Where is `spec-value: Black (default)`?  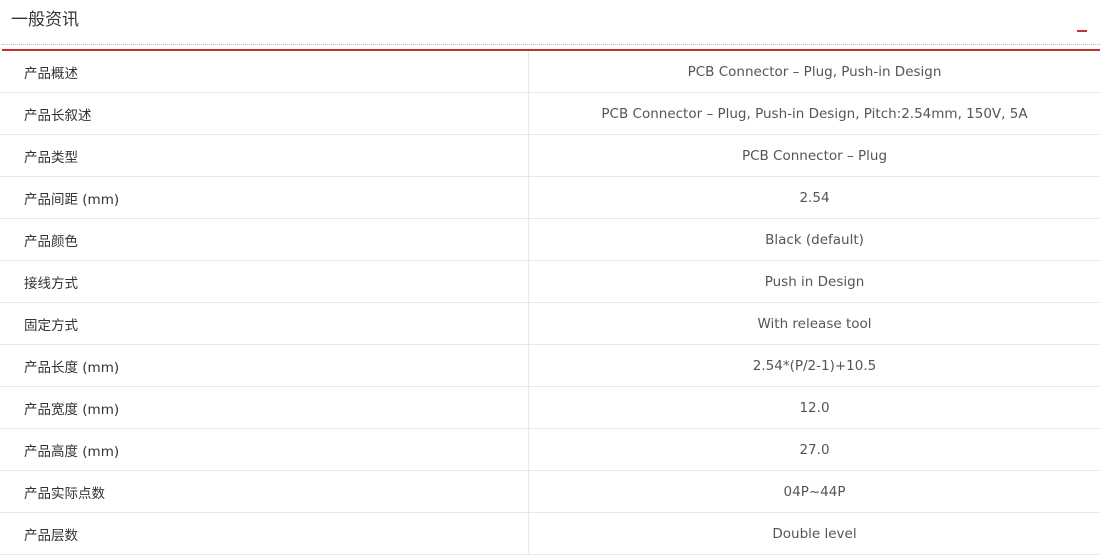
spec-value: Black (default) is located at coordinates (814, 239).